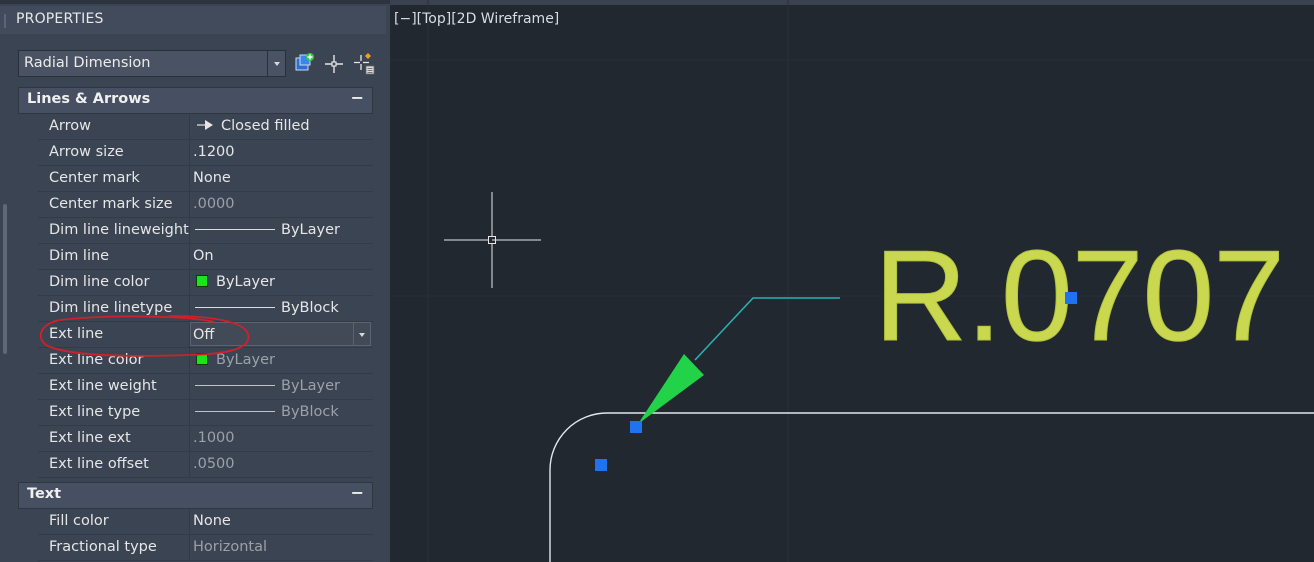  I want to click on property-row-dim-line-lineweight: Dim line lineweight ByLayer, so click(205, 231).